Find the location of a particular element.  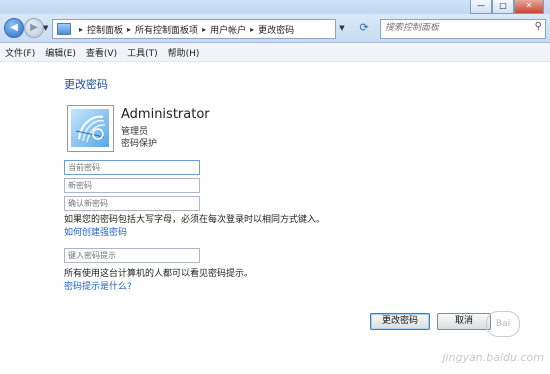

address-bar: ▸ 控制面板 ▸ 所有控制面板项 ▸ 用户帐户 ▸ 更改密码 is located at coordinates (194, 29).